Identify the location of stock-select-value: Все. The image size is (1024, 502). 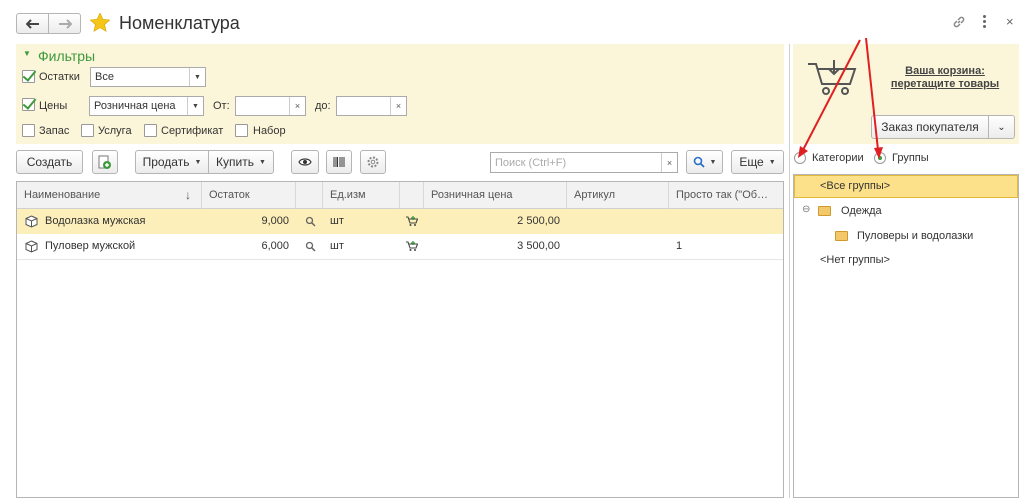
(104, 77).